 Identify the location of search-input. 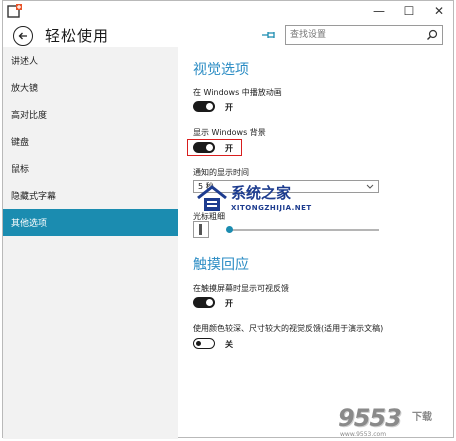
(355, 35).